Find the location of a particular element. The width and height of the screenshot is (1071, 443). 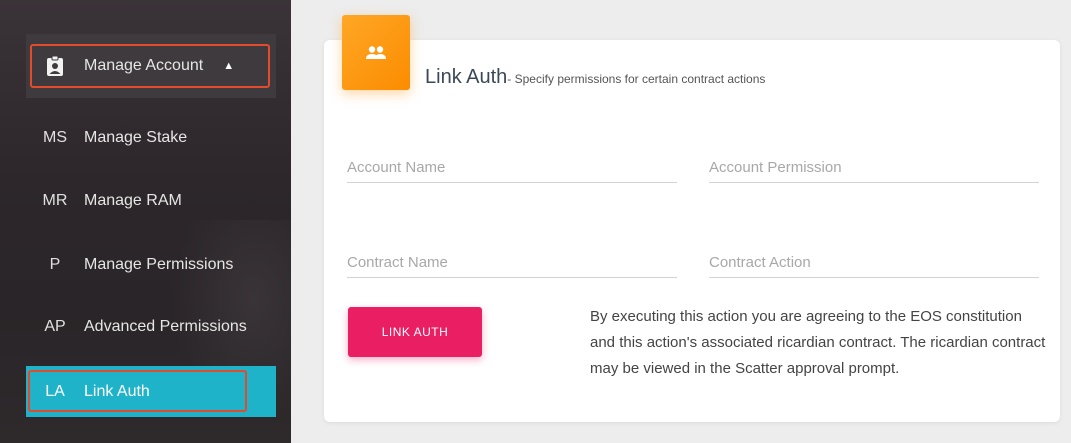

sidebar-item-manage-account: Manage Account ▲ is located at coordinates (151, 66).